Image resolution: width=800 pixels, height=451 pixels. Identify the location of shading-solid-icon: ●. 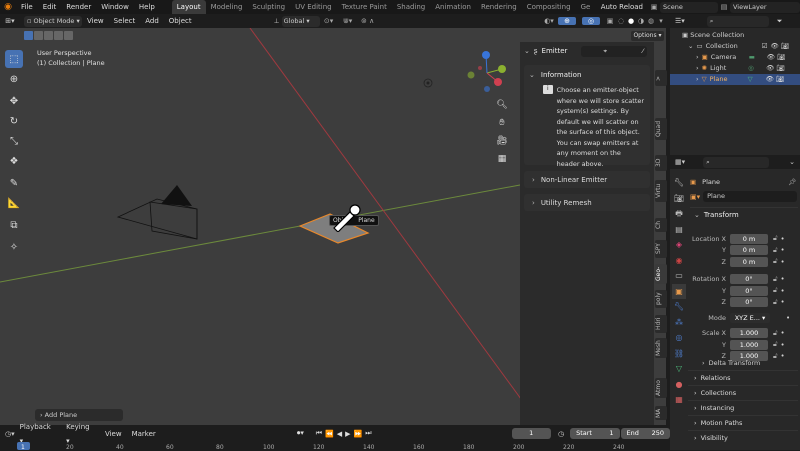
(631, 21).